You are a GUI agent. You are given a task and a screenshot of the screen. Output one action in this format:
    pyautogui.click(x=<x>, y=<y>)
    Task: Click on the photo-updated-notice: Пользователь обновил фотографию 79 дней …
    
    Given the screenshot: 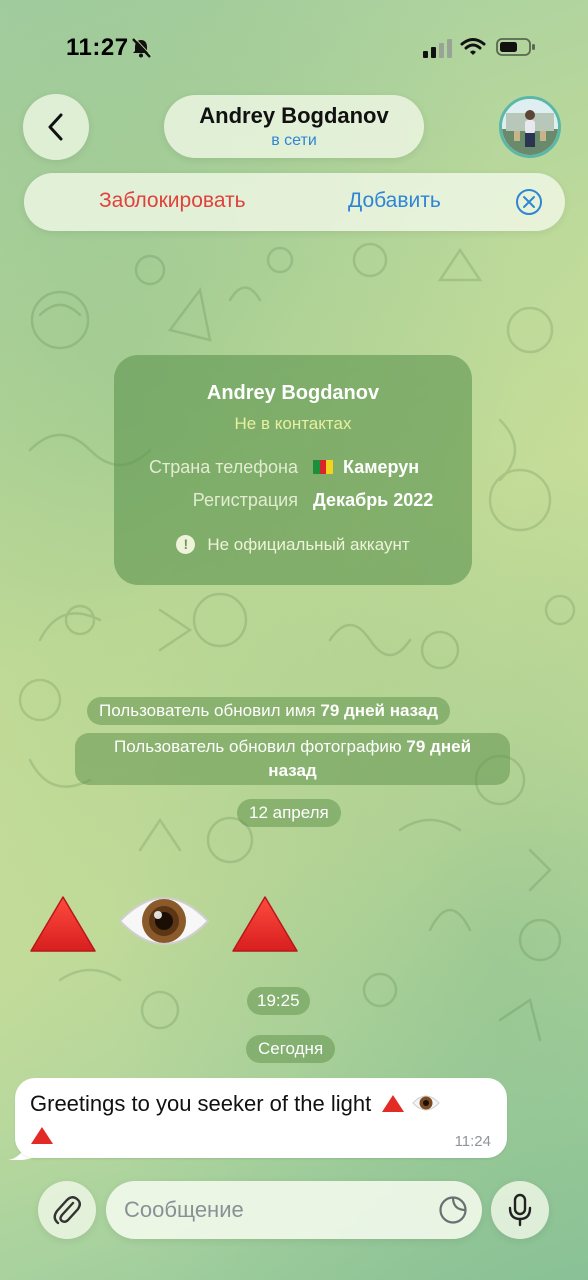 What is the action you would take?
    pyautogui.click(x=292, y=759)
    